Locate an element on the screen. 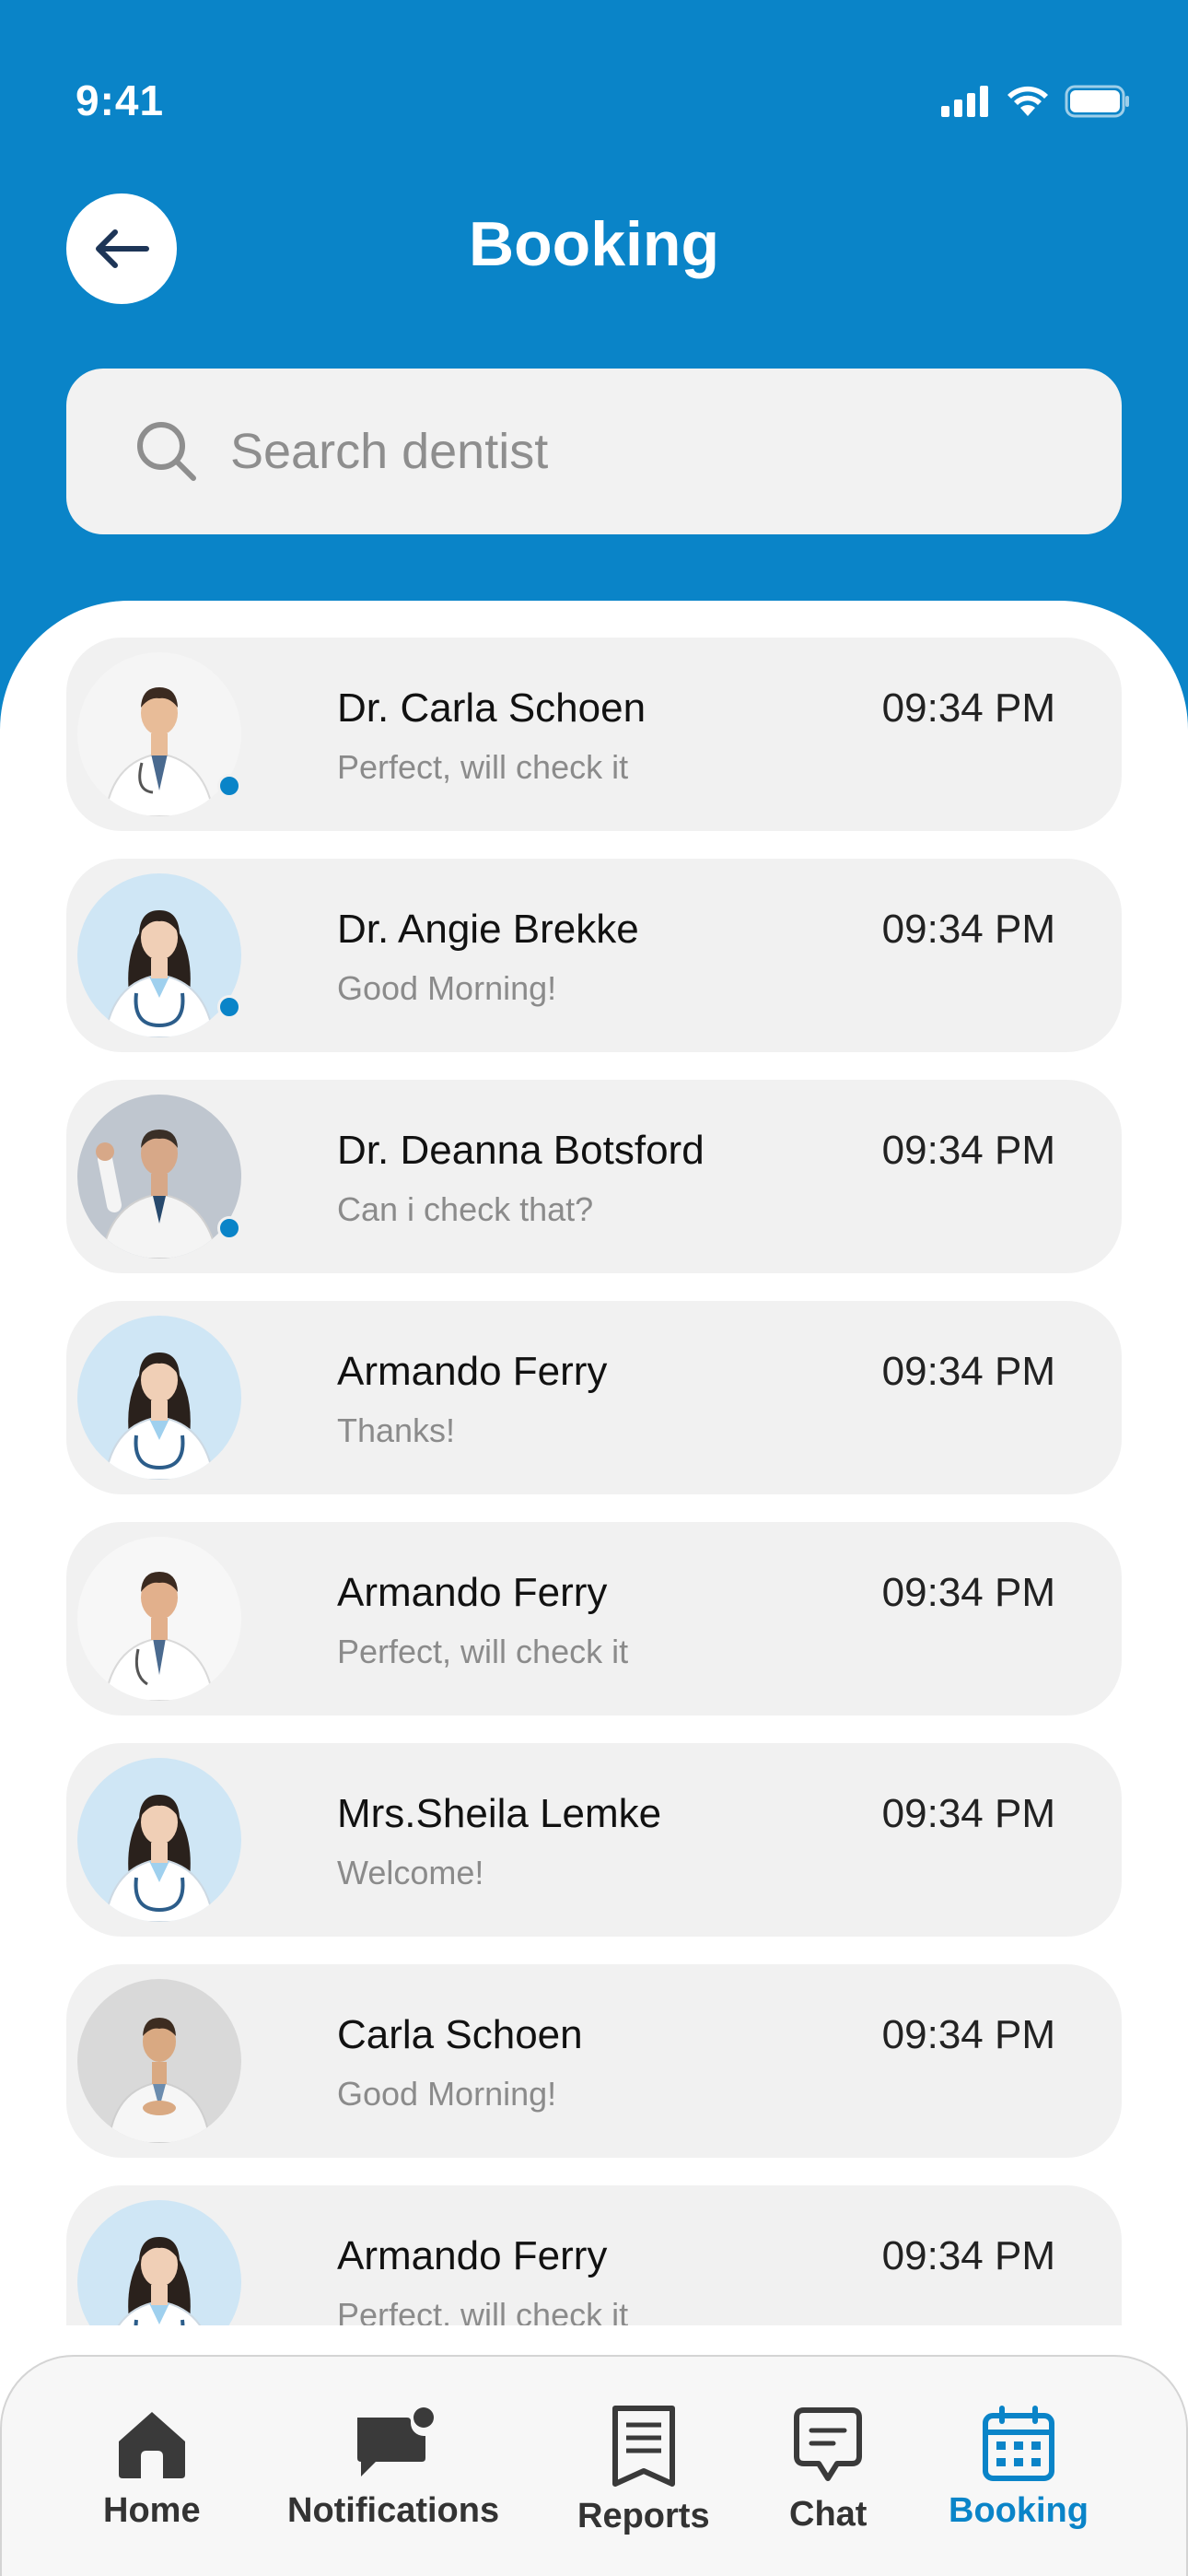 This screenshot has height=2576, width=1188. search-icon is located at coordinates (166, 451).